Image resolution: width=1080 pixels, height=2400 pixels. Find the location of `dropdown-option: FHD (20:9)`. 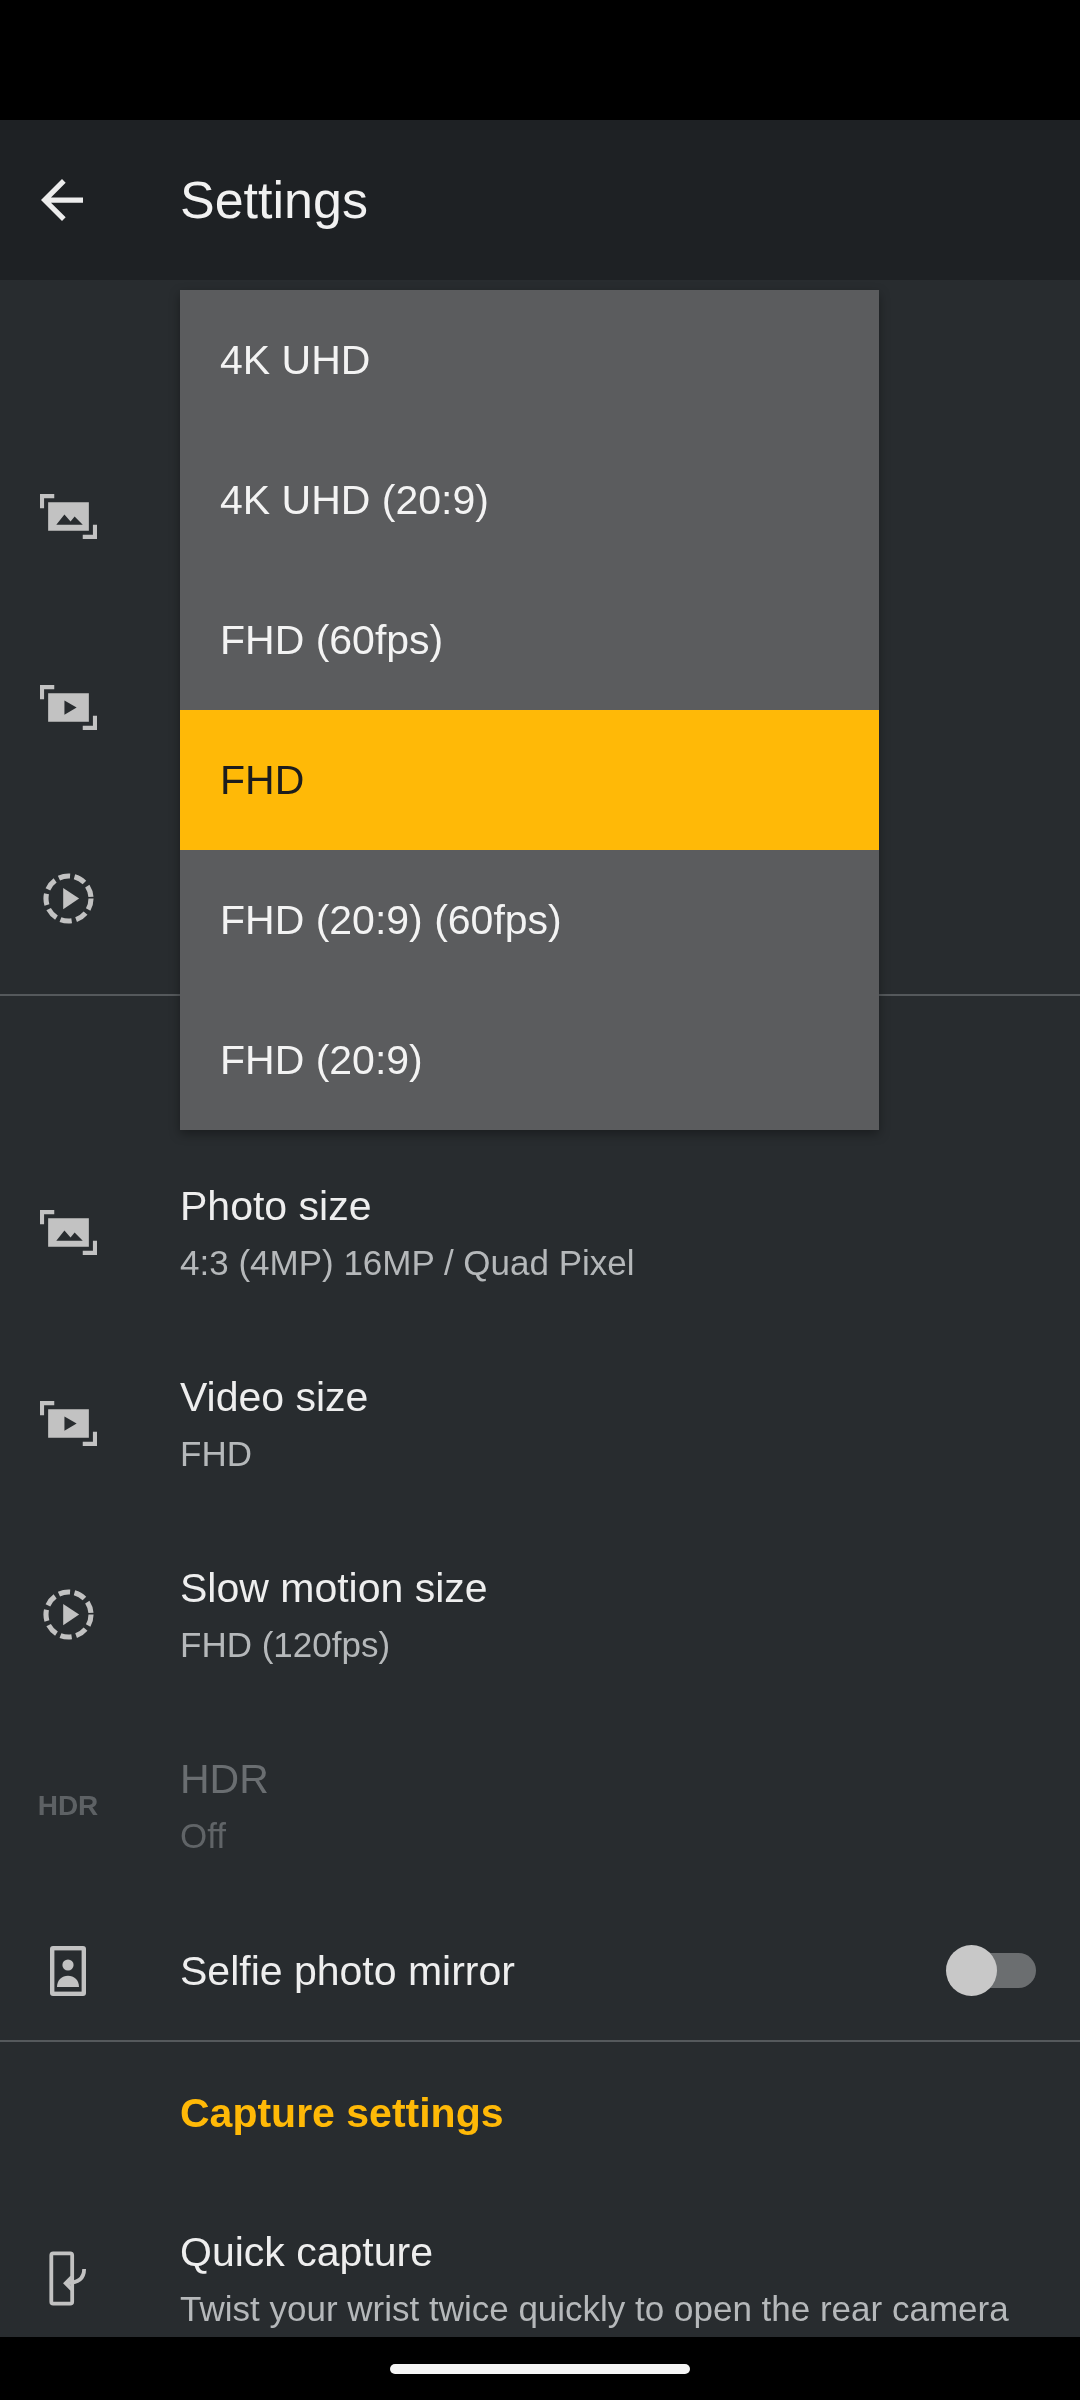

dropdown-option: FHD (20:9) is located at coordinates (529, 1060).